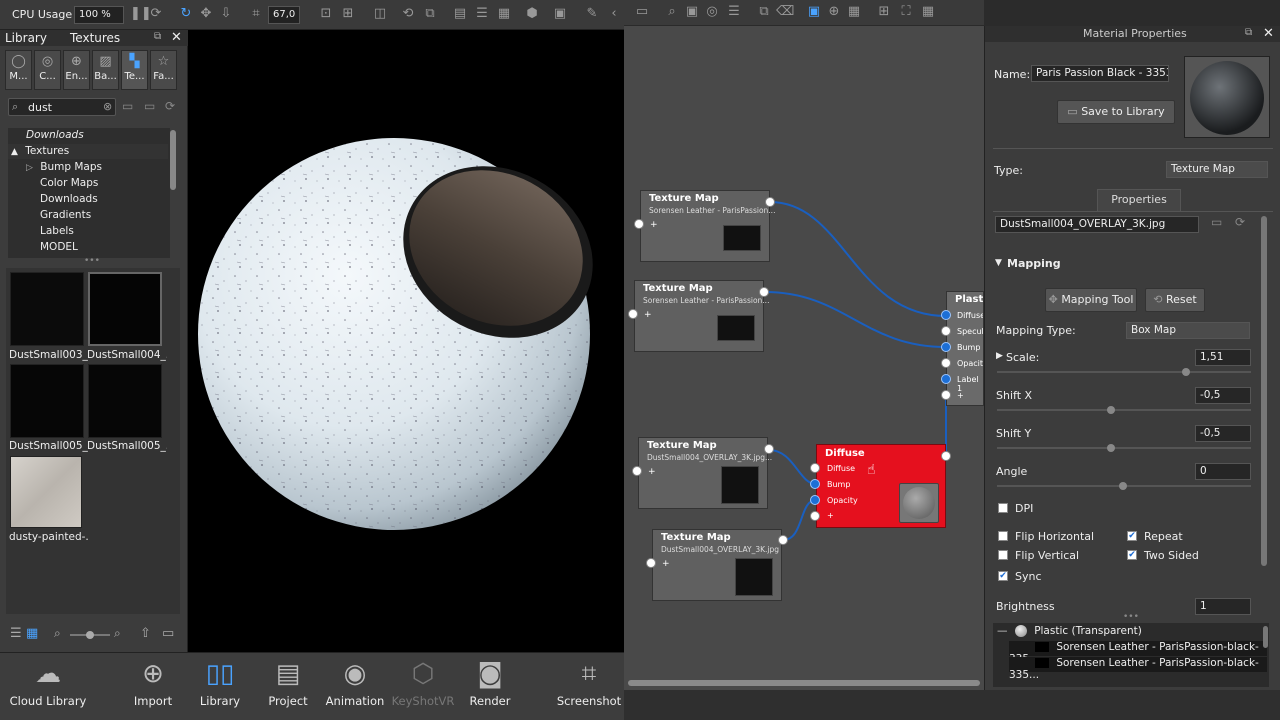 This screenshot has height=720, width=1280. Describe the element at coordinates (226, 14) in the screenshot. I see `download-icon: ⇩` at that location.